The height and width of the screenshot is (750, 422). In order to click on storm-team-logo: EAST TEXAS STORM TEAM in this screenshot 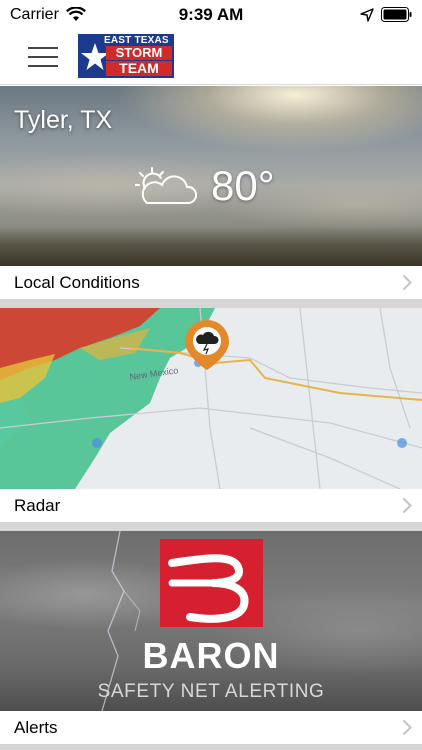, I will do `click(126, 56)`.